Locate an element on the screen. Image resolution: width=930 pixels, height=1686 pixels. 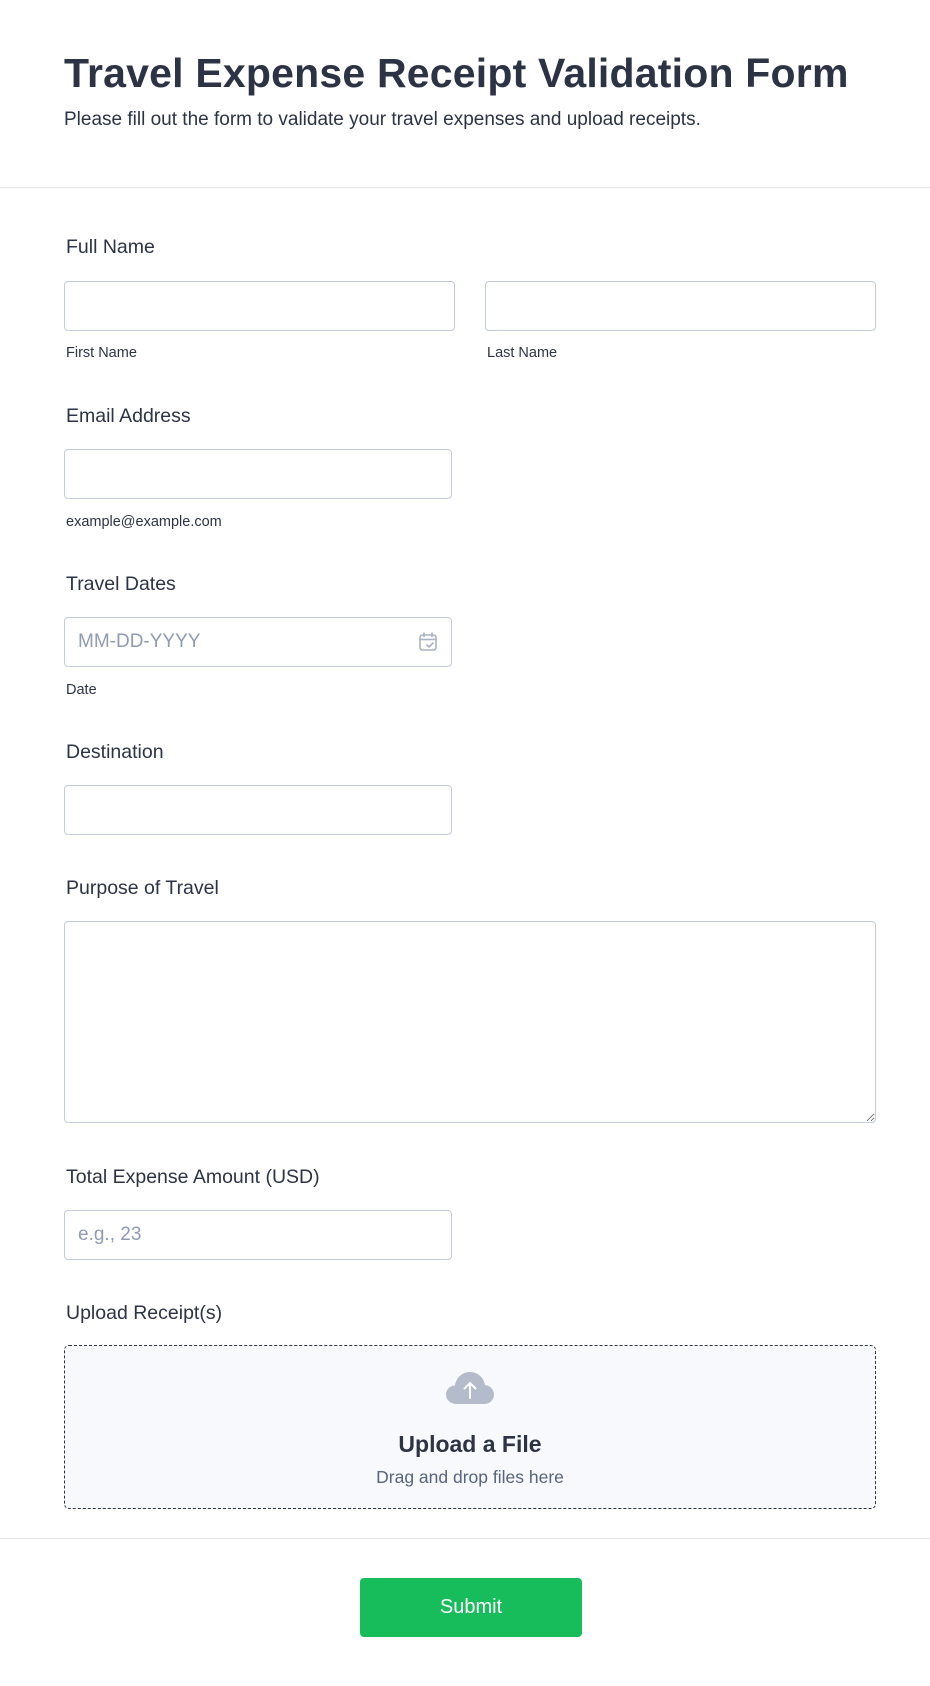
purpose-label: Purpose of Travel is located at coordinates (142, 888).